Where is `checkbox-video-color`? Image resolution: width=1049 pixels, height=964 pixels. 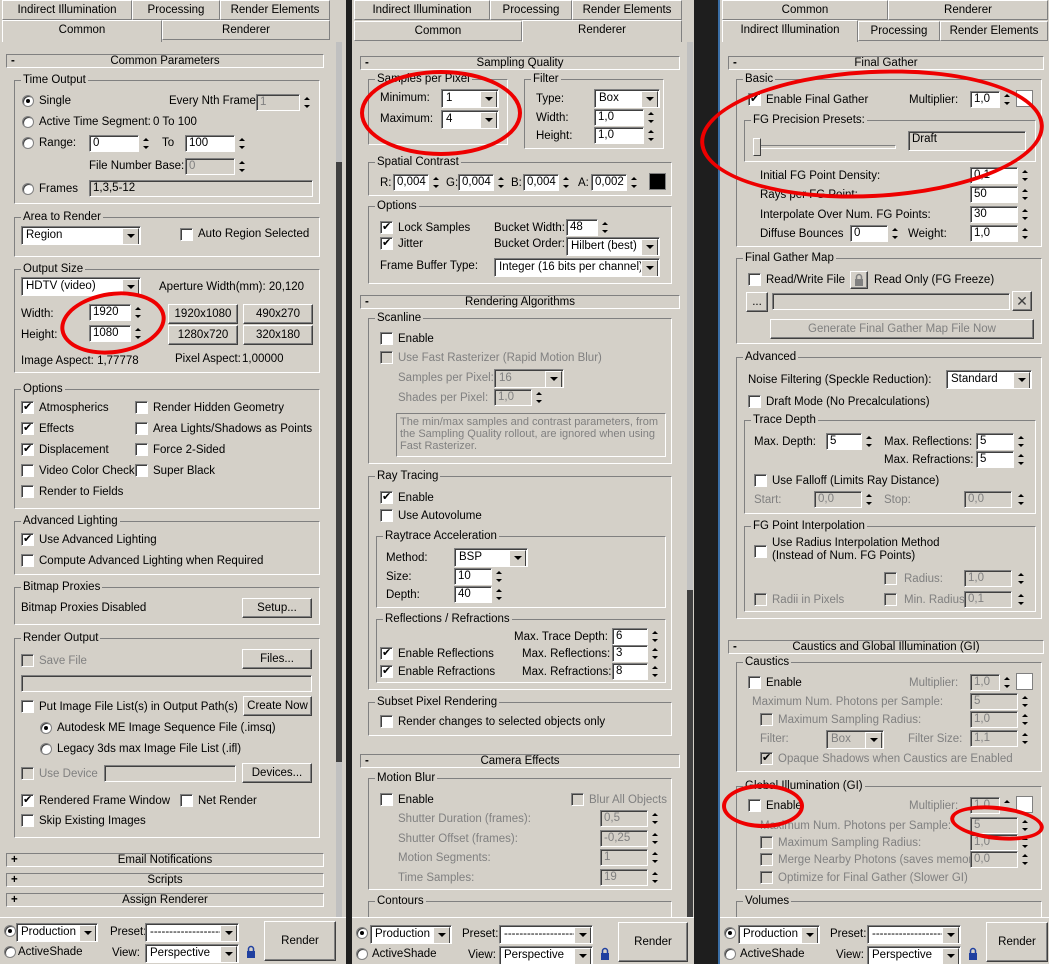
checkbox-video-color is located at coordinates (27, 470).